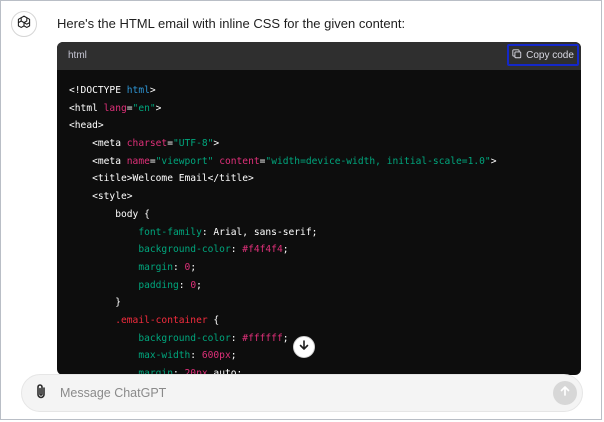 Image resolution: width=604 pixels, height=422 pixels. What do you see at coordinates (378, 161) in the screenshot?
I see `code-token: "width=device-width, initial-scale=1.0"` at bounding box center [378, 161].